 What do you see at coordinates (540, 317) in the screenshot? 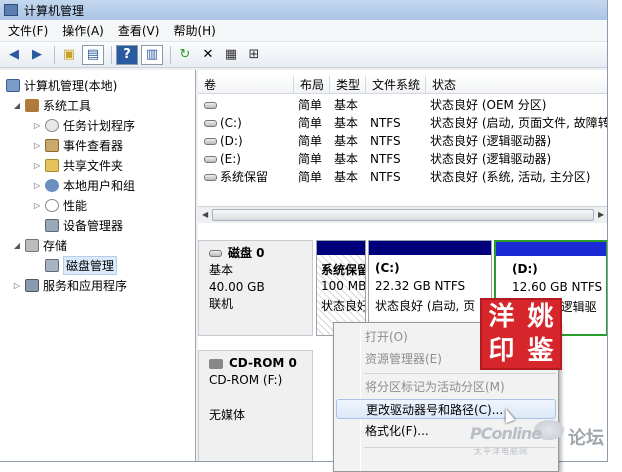
I see `seal-char: 姚` at bounding box center [540, 317].